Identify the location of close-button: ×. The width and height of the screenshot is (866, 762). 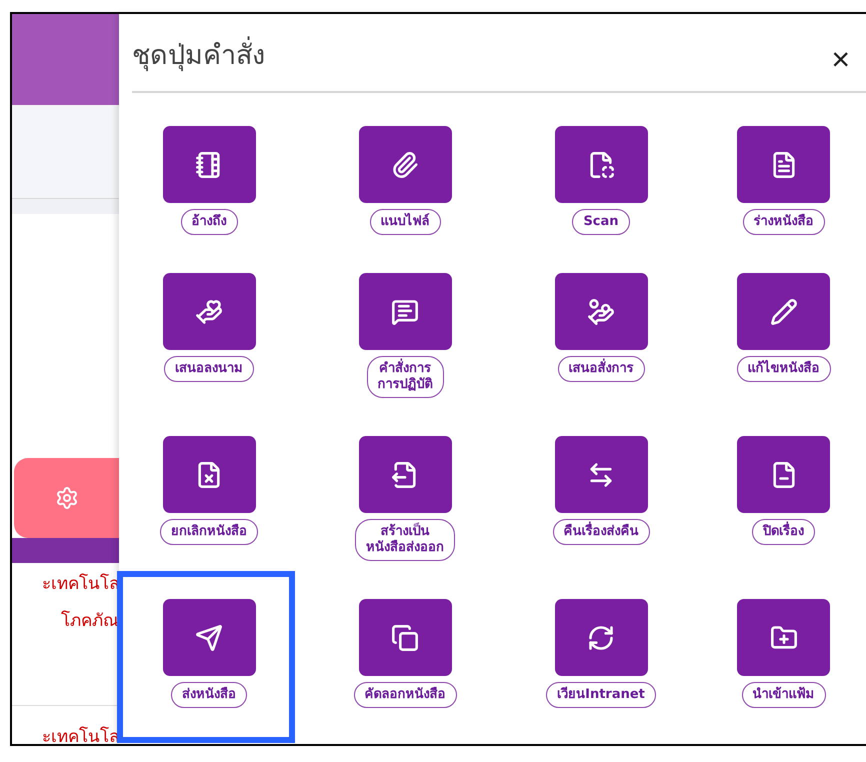
(840, 58).